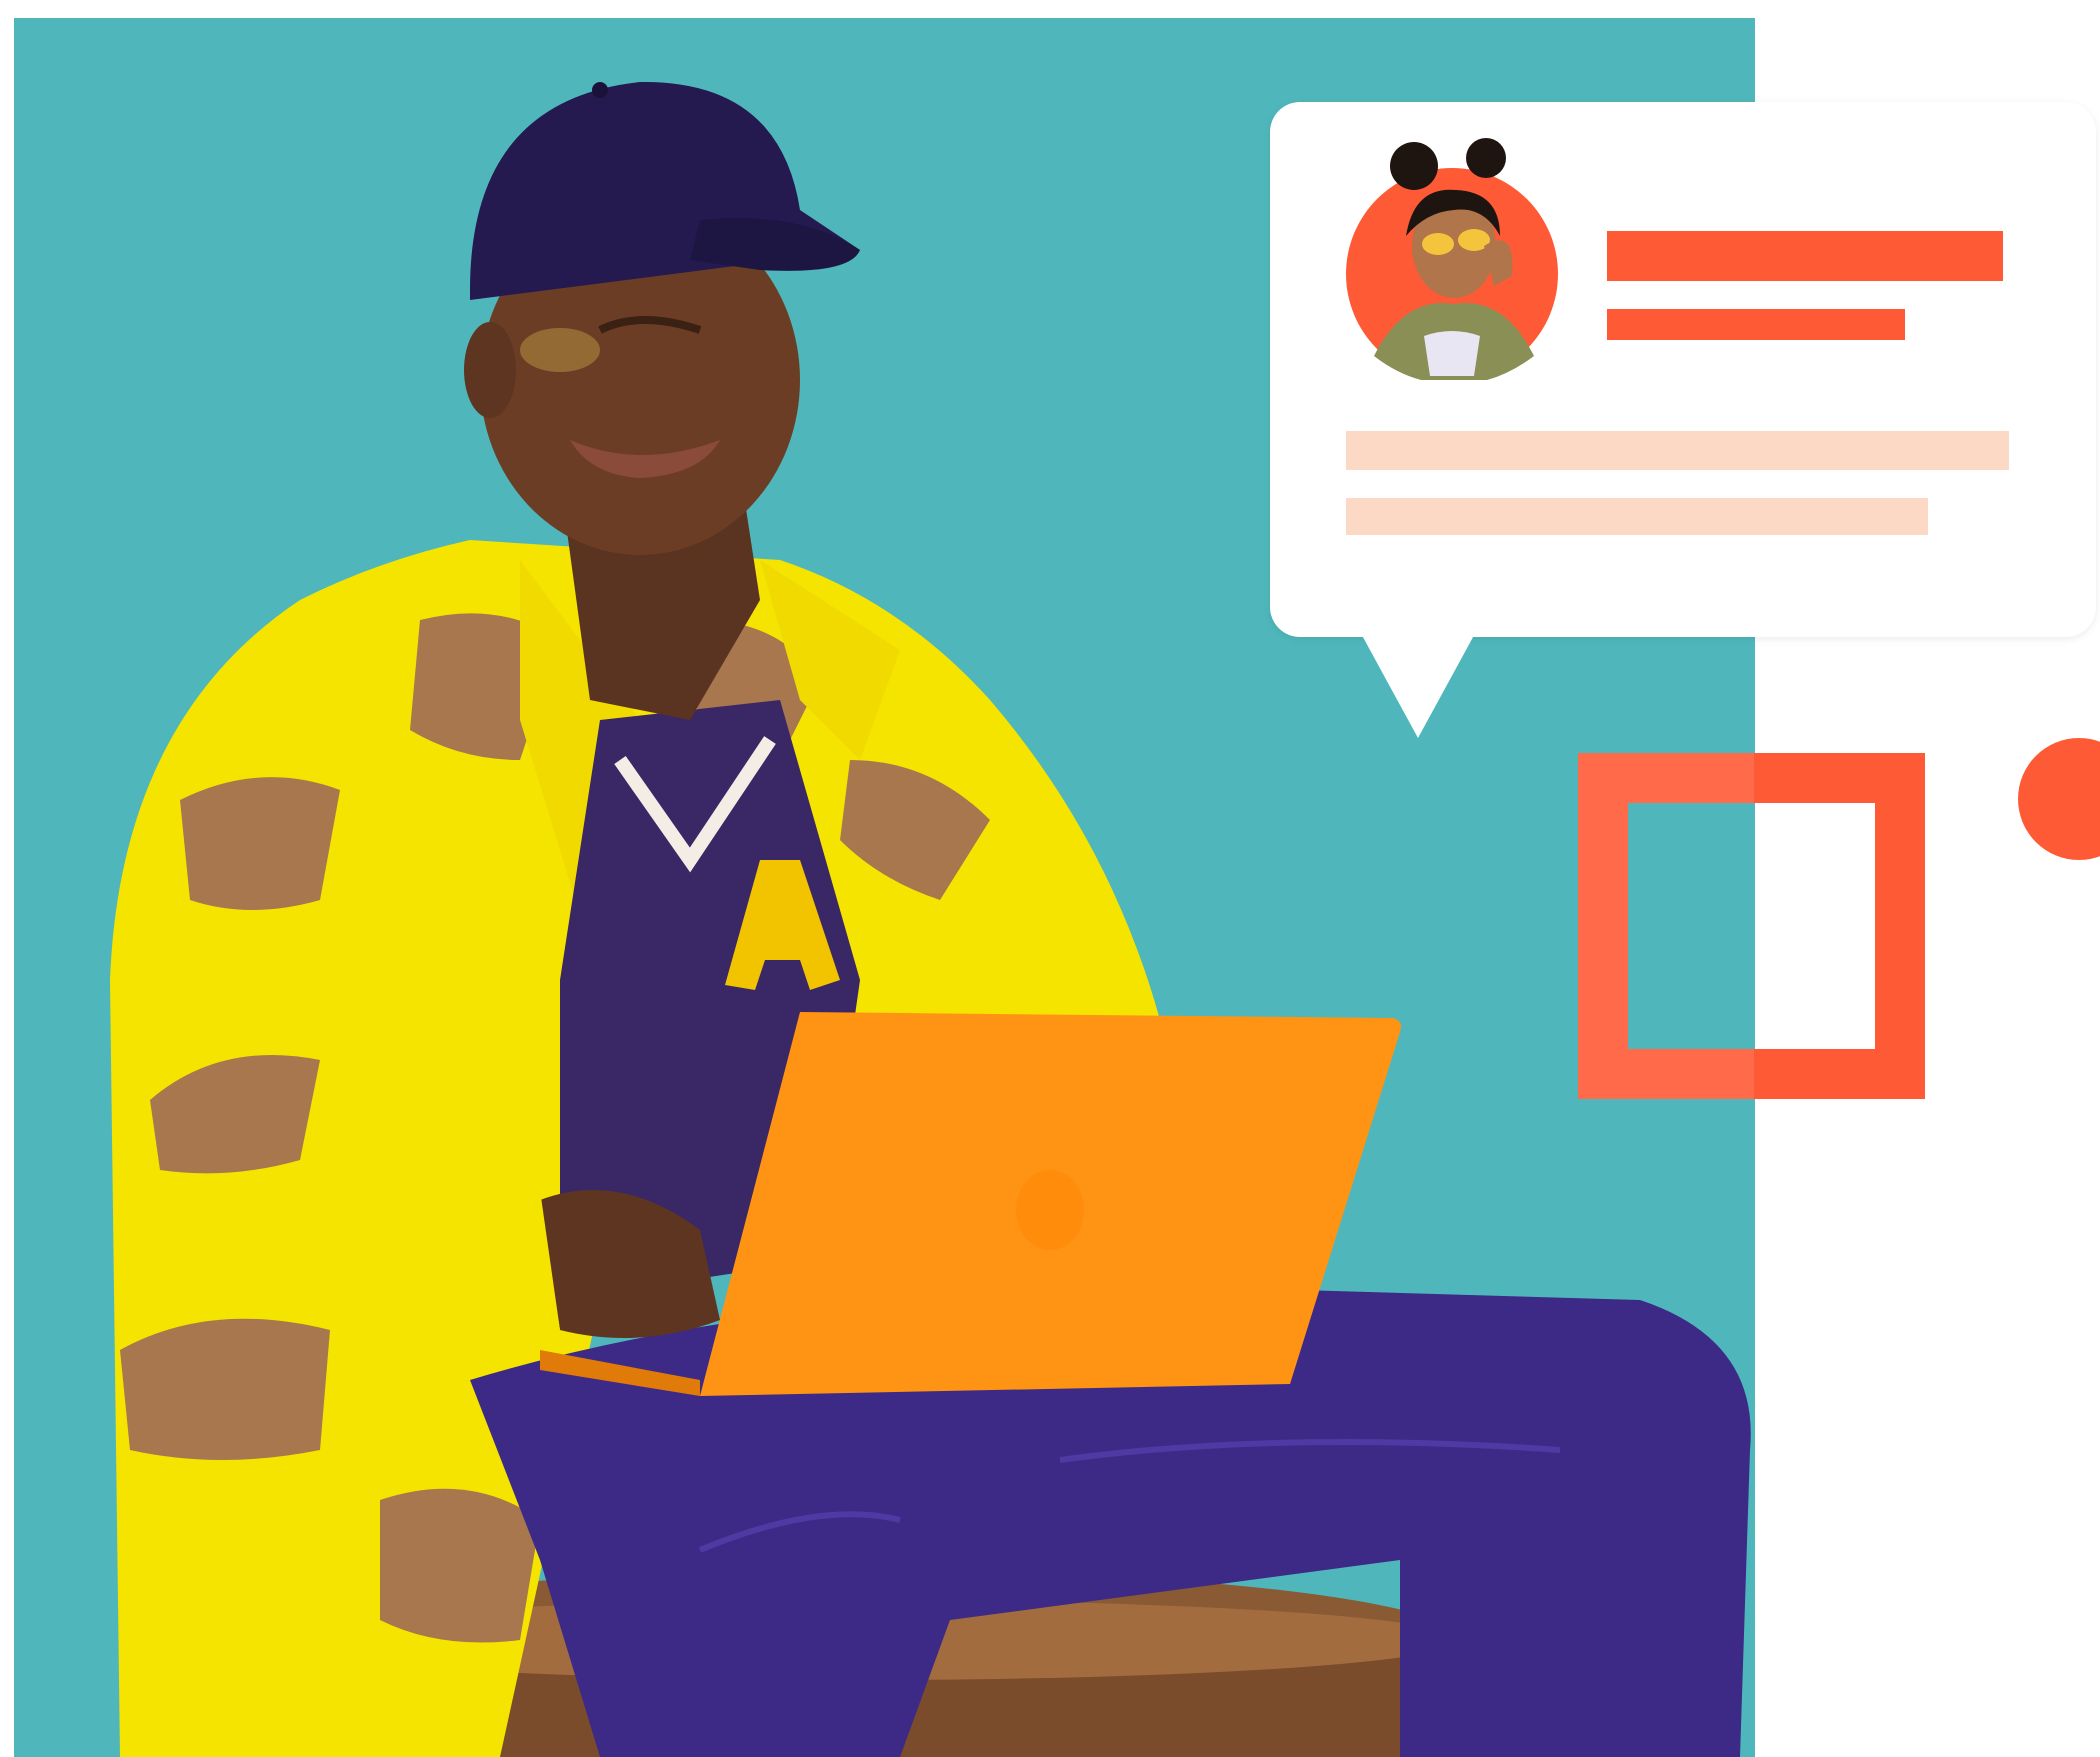  I want to click on avatar, so click(1452, 259).